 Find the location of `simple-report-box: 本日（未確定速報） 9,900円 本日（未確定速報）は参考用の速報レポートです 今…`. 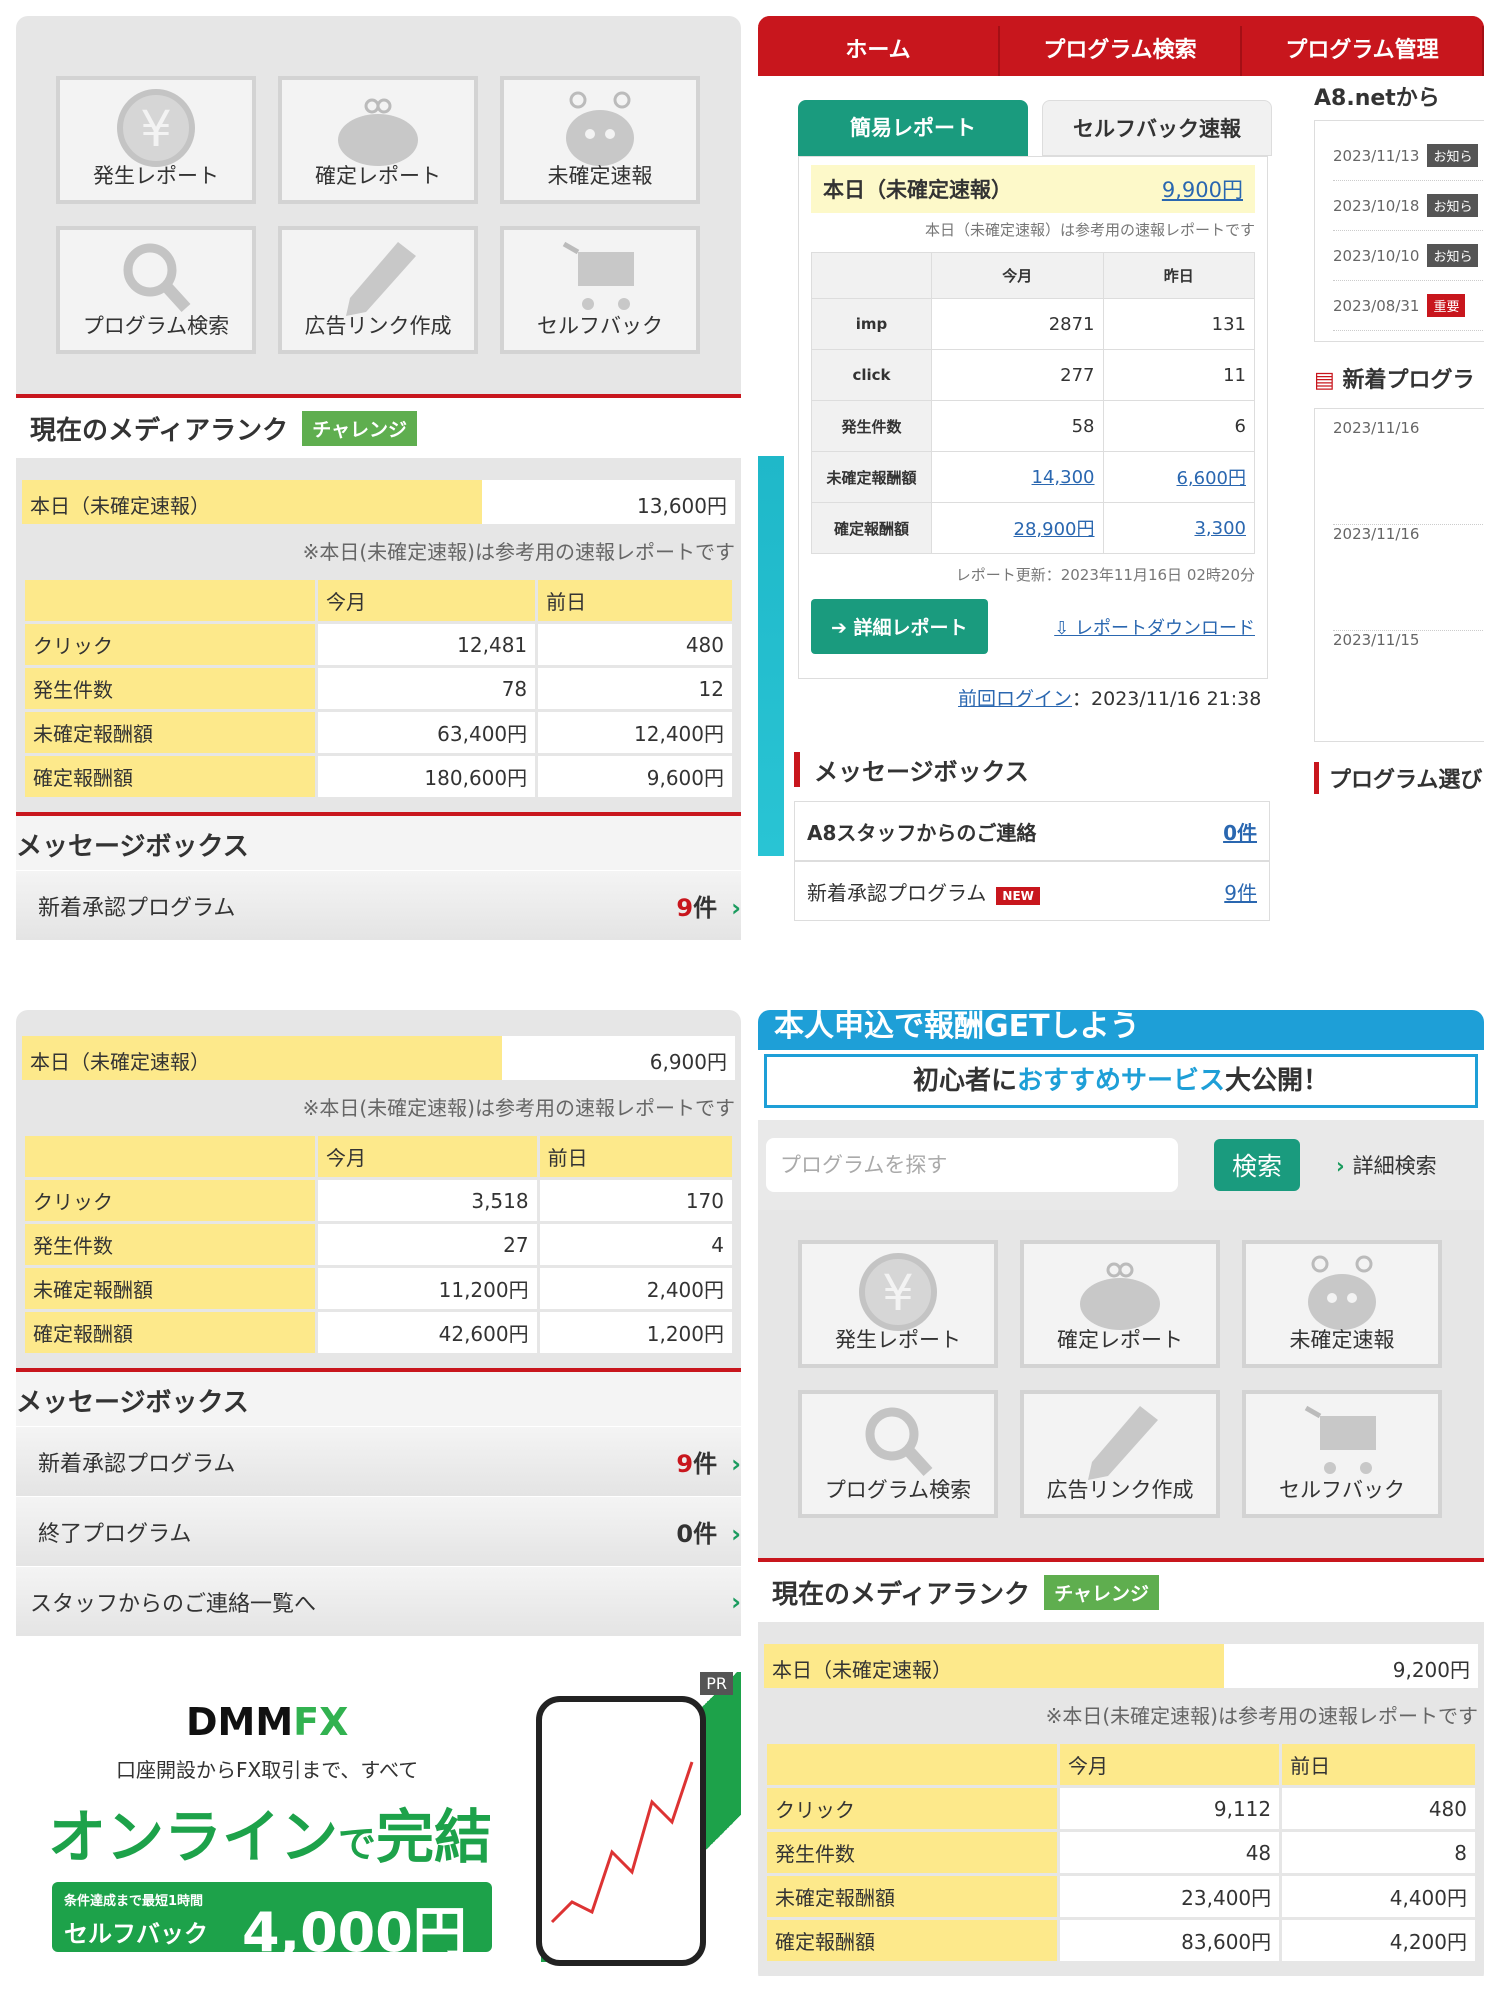

simple-report-box: 本日（未確定速報） 9,900円 本日（未確定速報）は参考用の速報レポートです 今… is located at coordinates (1033, 417).